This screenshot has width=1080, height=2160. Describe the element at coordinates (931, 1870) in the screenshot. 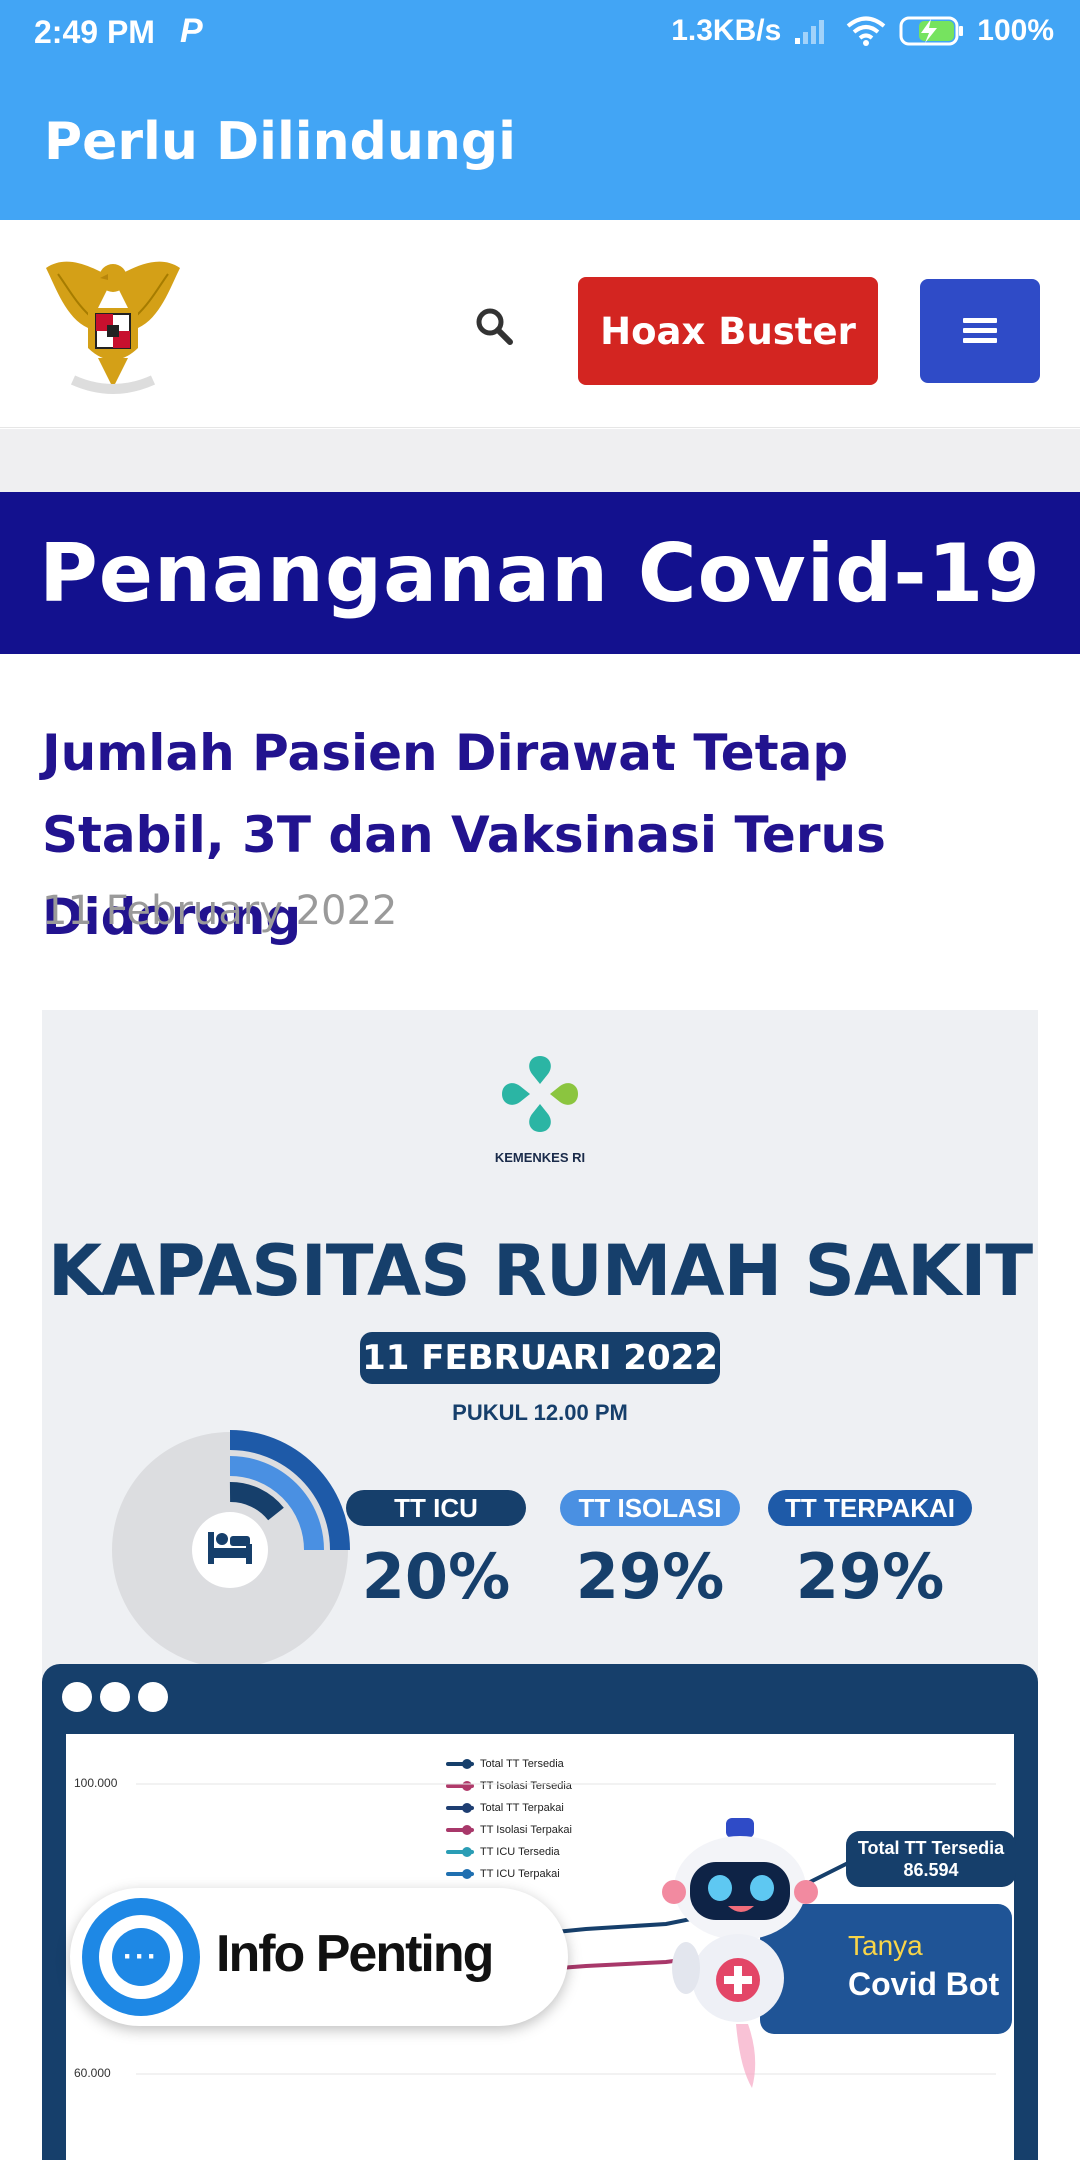

I see `callout-value: 86.594` at that location.